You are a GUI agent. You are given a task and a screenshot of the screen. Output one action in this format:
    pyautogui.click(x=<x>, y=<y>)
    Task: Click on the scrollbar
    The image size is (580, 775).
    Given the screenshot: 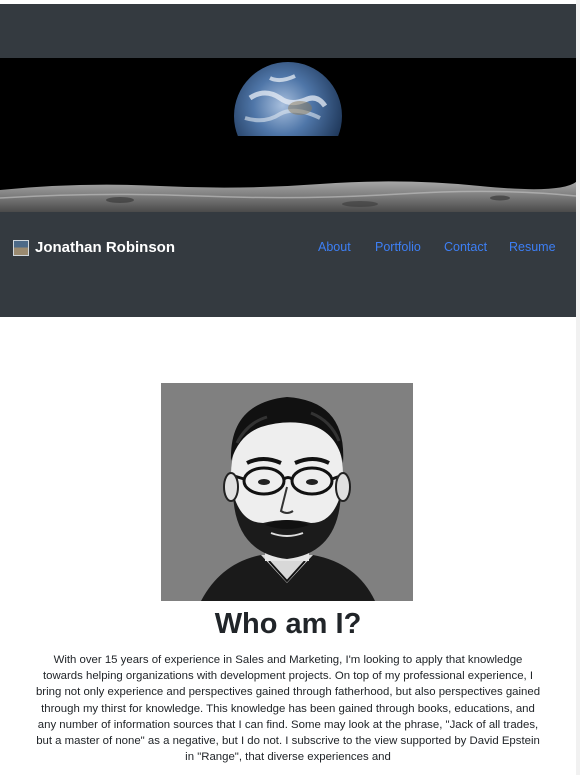 What is the action you would take?
    pyautogui.click(x=578, y=387)
    